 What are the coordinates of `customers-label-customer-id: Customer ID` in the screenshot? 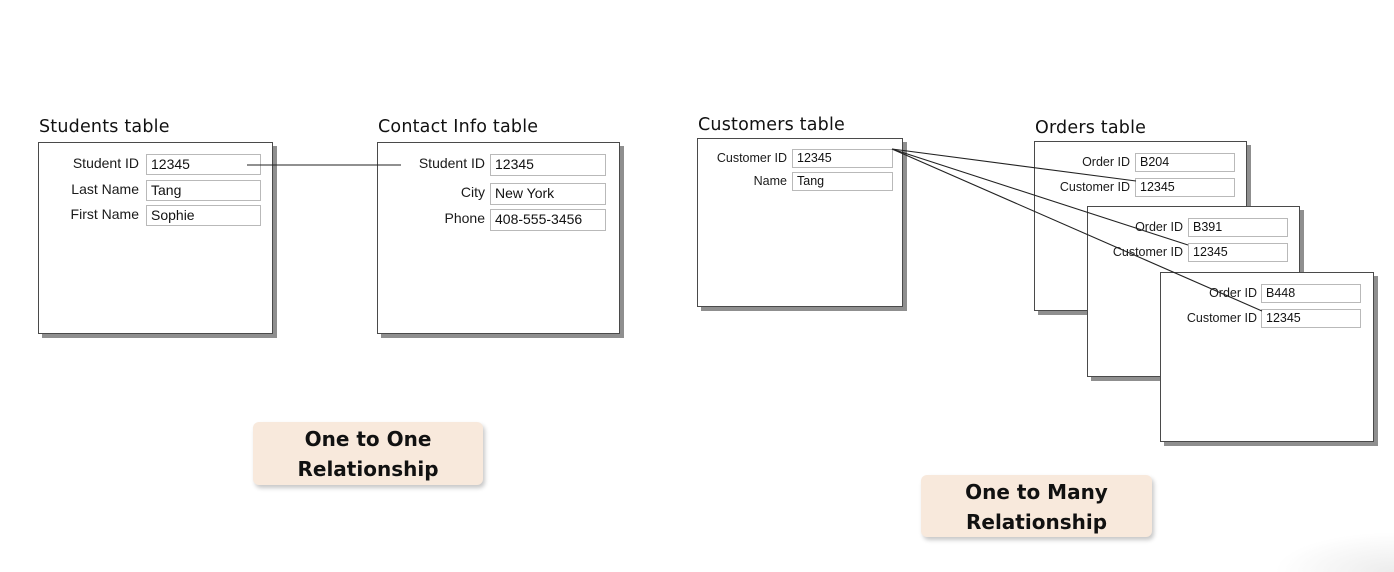 It's located at (751, 158).